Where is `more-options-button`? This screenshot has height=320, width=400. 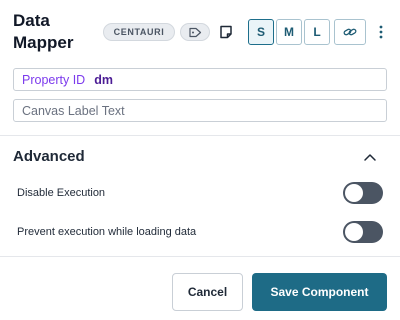
more-options-button is located at coordinates (381, 32).